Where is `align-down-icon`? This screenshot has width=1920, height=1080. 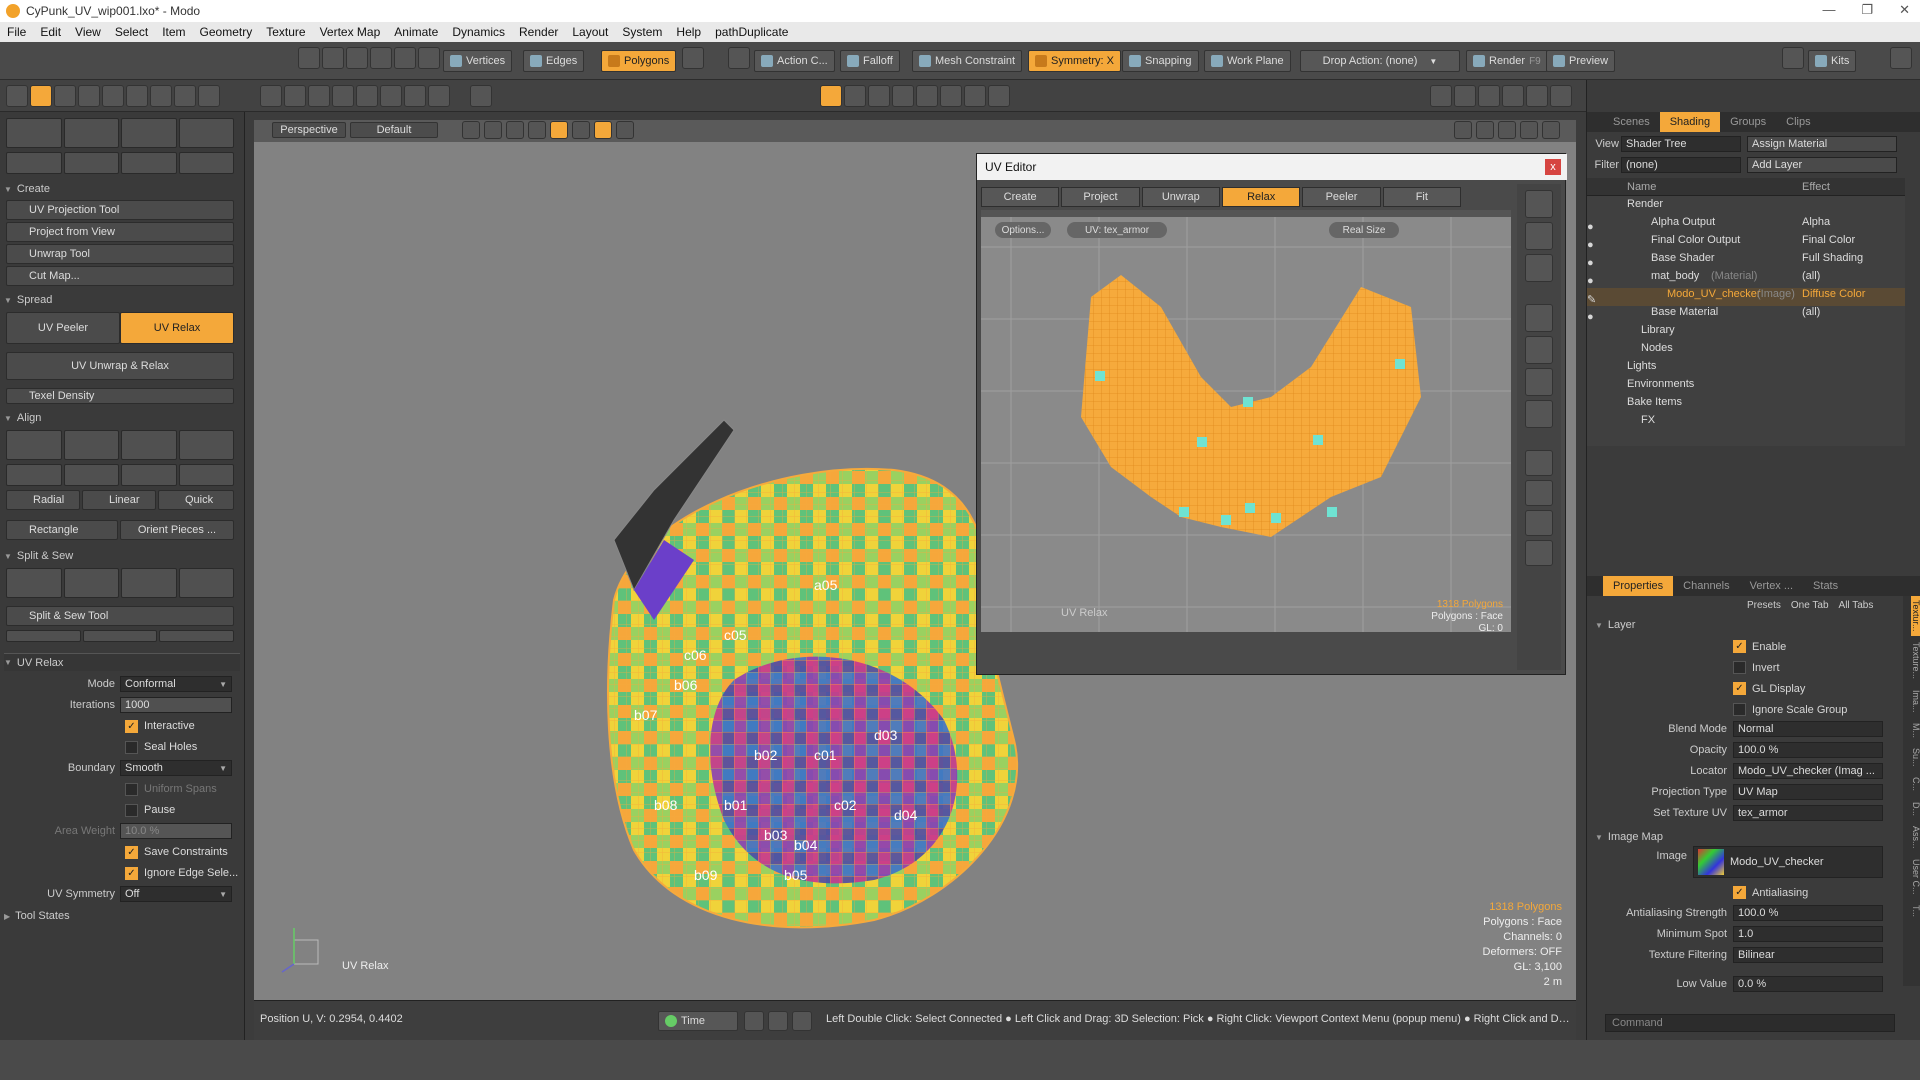
align-down-icon is located at coordinates (91, 445).